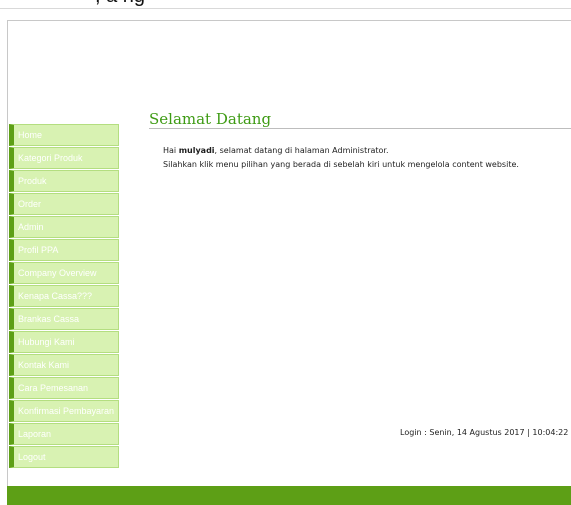 This screenshot has height=505, width=571. What do you see at coordinates (64, 457) in the screenshot?
I see `sidebar-item-logout: Logout` at bounding box center [64, 457].